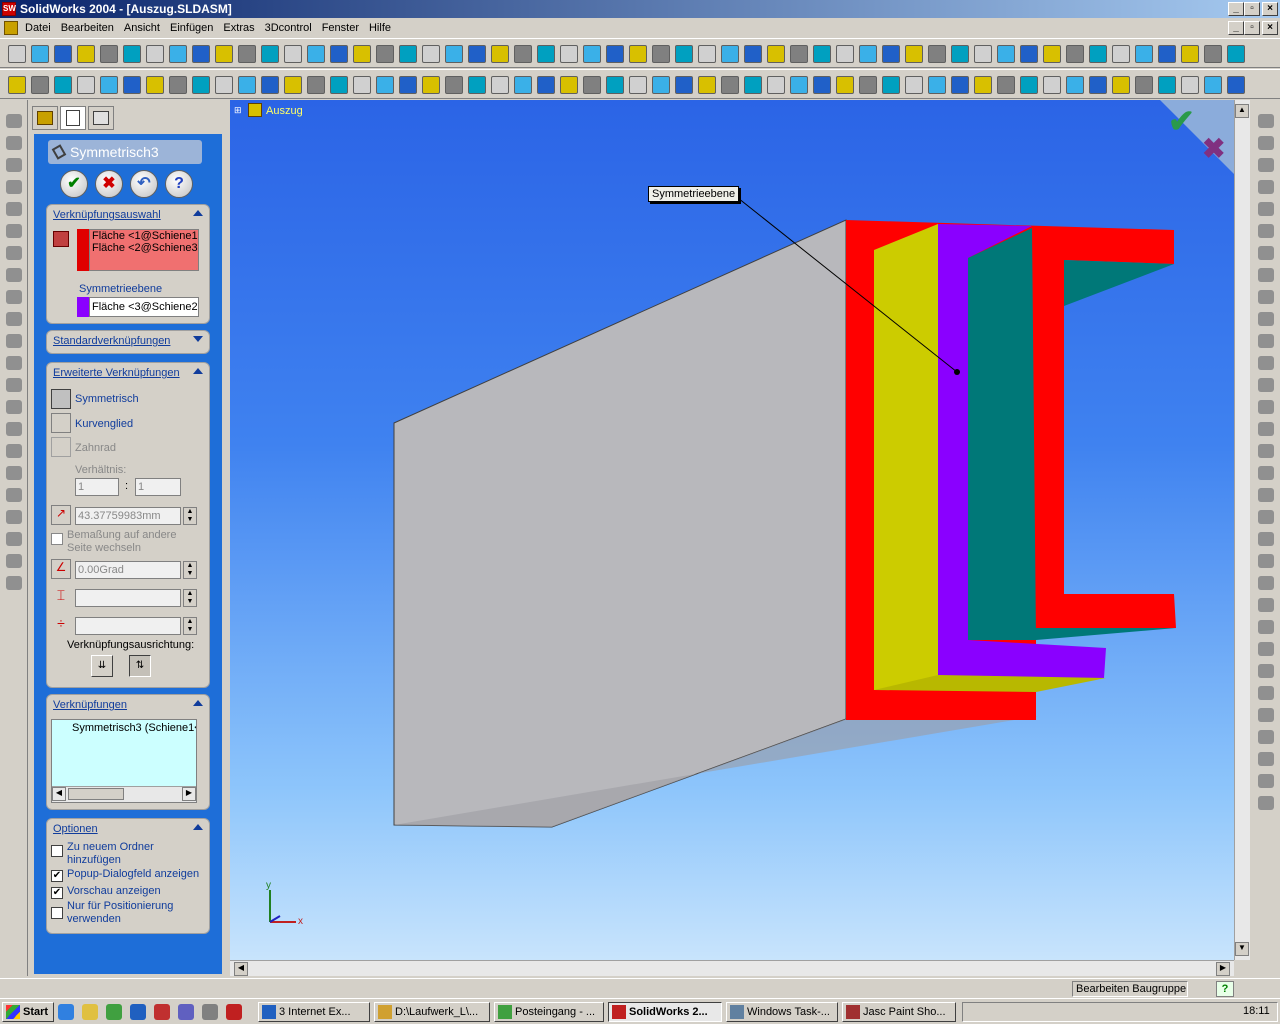 This screenshot has width=1280, height=1024. I want to click on expand-arrow-icon, so click(198, 339).